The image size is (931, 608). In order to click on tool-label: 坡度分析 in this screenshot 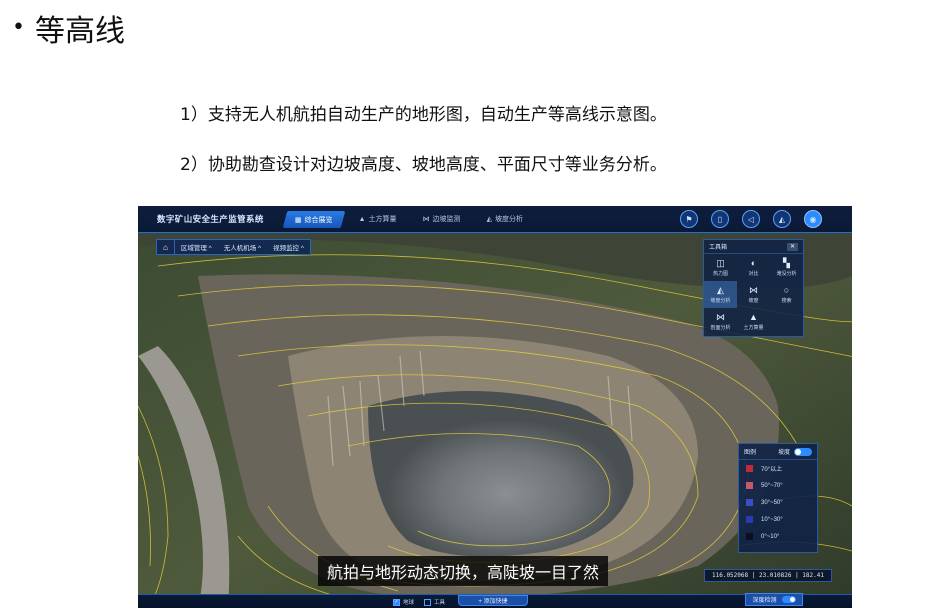, I will do `click(720, 301)`.